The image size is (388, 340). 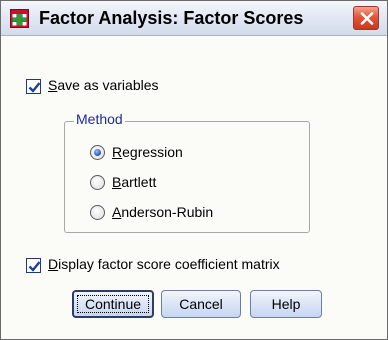 What do you see at coordinates (97, 212) in the screenshot?
I see `radio-anderson-rubin` at bounding box center [97, 212].